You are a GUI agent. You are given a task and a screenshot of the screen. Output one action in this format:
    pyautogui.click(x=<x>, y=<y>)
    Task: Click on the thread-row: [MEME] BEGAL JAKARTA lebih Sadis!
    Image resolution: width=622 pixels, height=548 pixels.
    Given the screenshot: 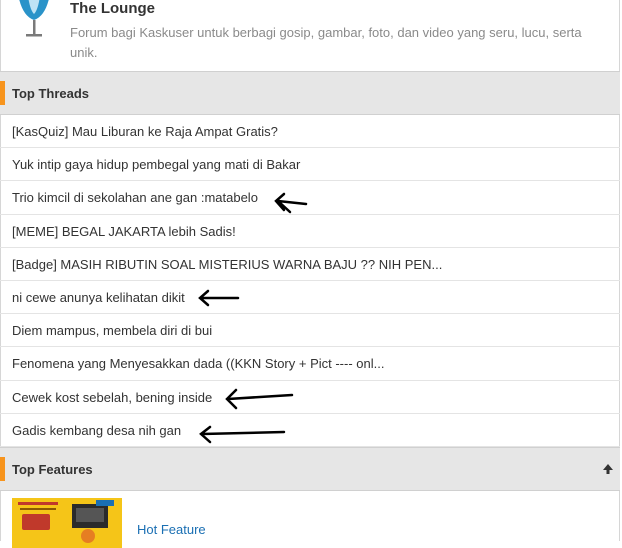 What is the action you would take?
    pyautogui.click(x=310, y=231)
    